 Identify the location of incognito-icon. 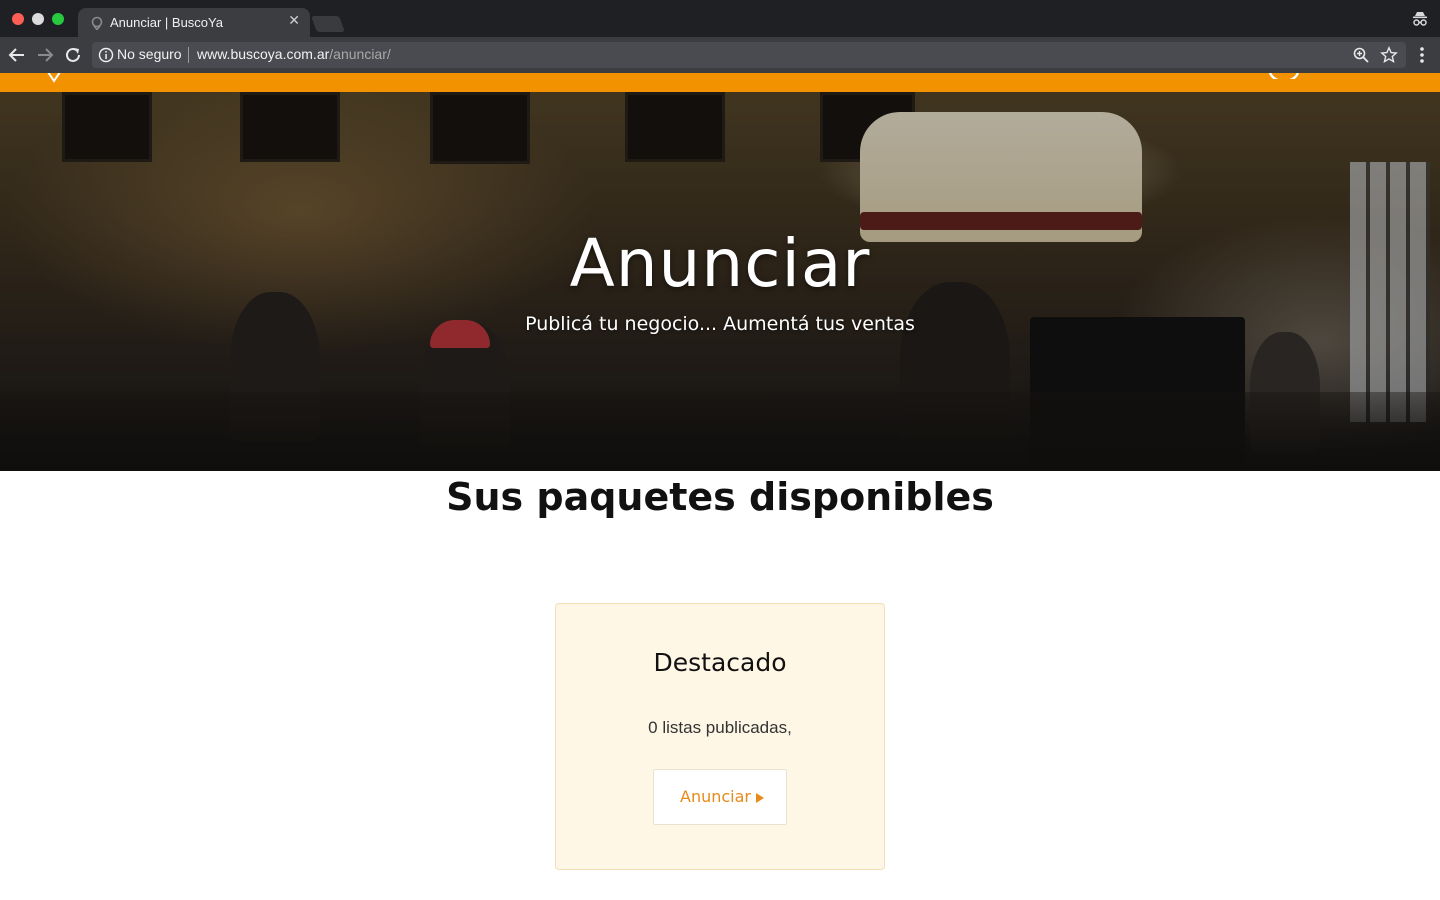
(1420, 19).